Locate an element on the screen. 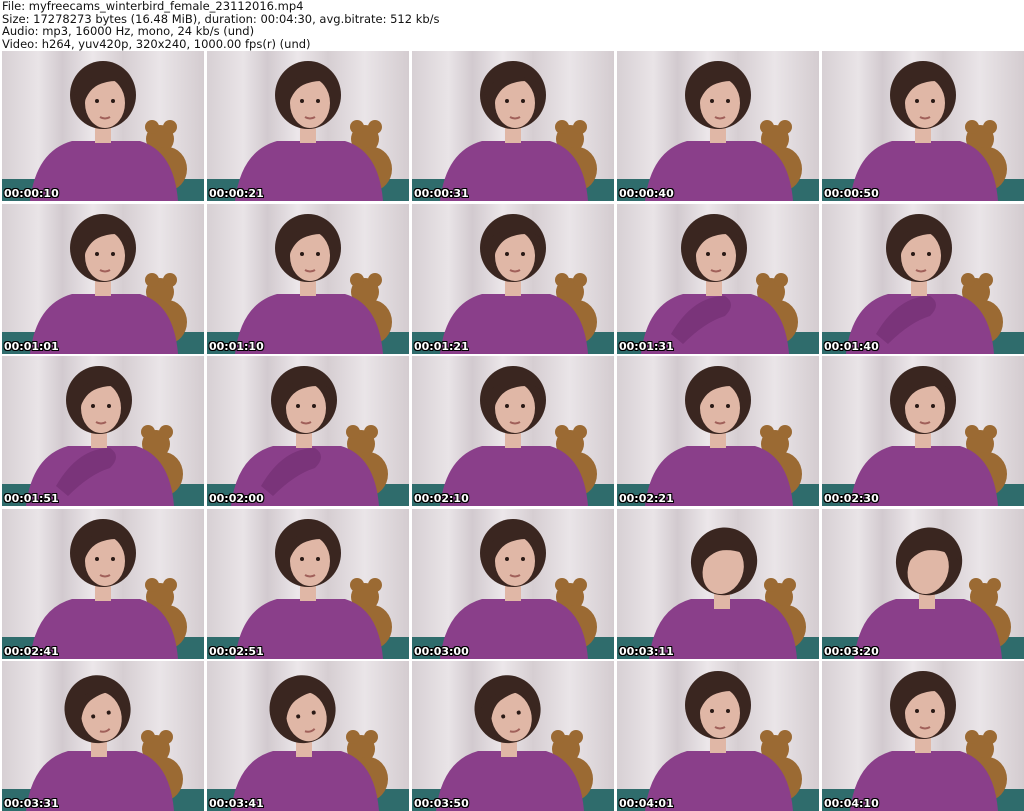  video-thumbnail: 00:03:50 is located at coordinates (513, 736).